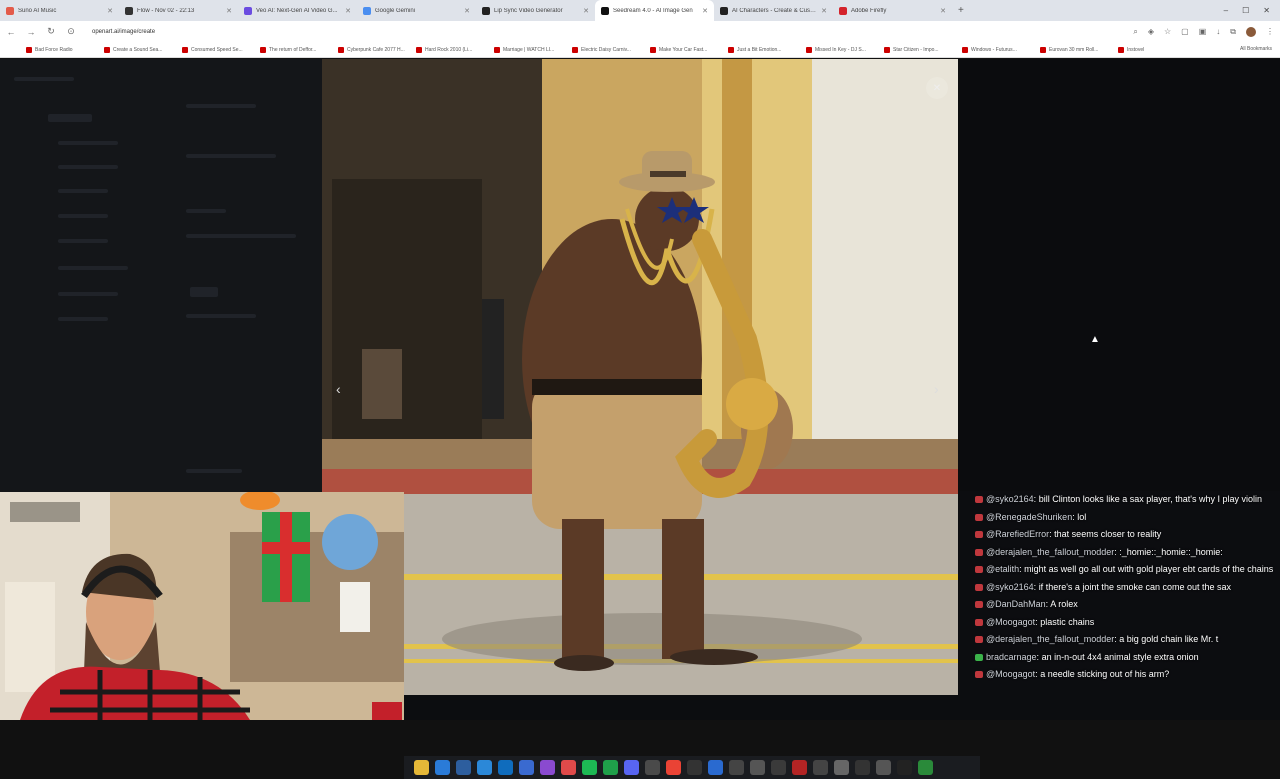 The image size is (1280, 779). I want to click on streamer-webcam-illustration, so click(202, 606).